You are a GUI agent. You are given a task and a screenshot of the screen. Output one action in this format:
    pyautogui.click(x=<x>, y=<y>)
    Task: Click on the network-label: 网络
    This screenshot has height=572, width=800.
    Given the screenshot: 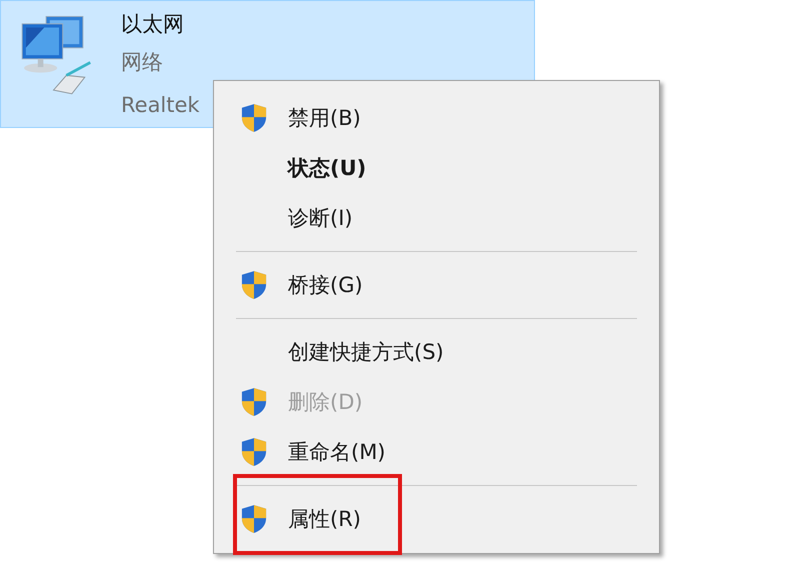 What is the action you would take?
    pyautogui.click(x=142, y=62)
    